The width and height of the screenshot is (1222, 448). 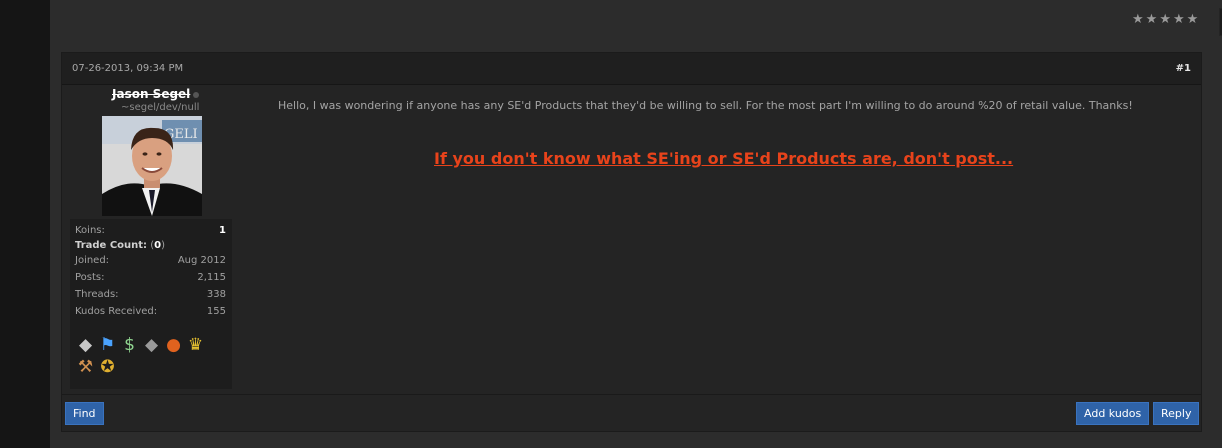 What do you see at coordinates (129, 345) in the screenshot?
I see `money-bag-icon: $` at bounding box center [129, 345].